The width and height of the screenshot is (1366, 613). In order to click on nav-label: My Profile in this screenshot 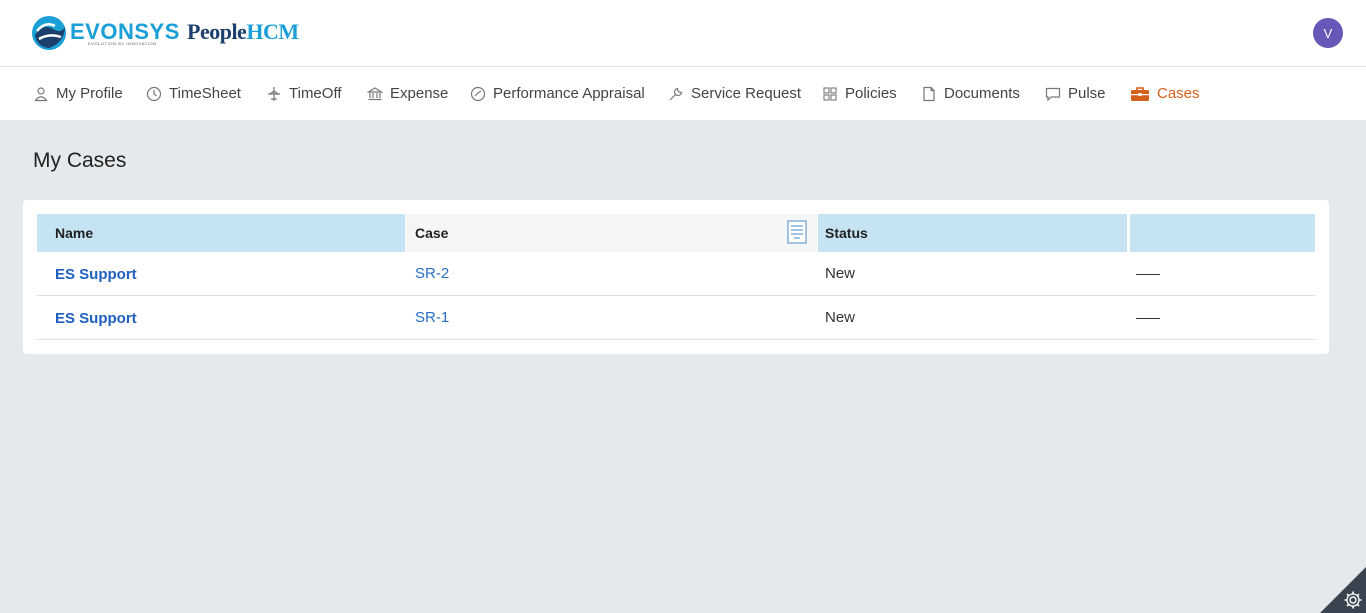, I will do `click(89, 93)`.